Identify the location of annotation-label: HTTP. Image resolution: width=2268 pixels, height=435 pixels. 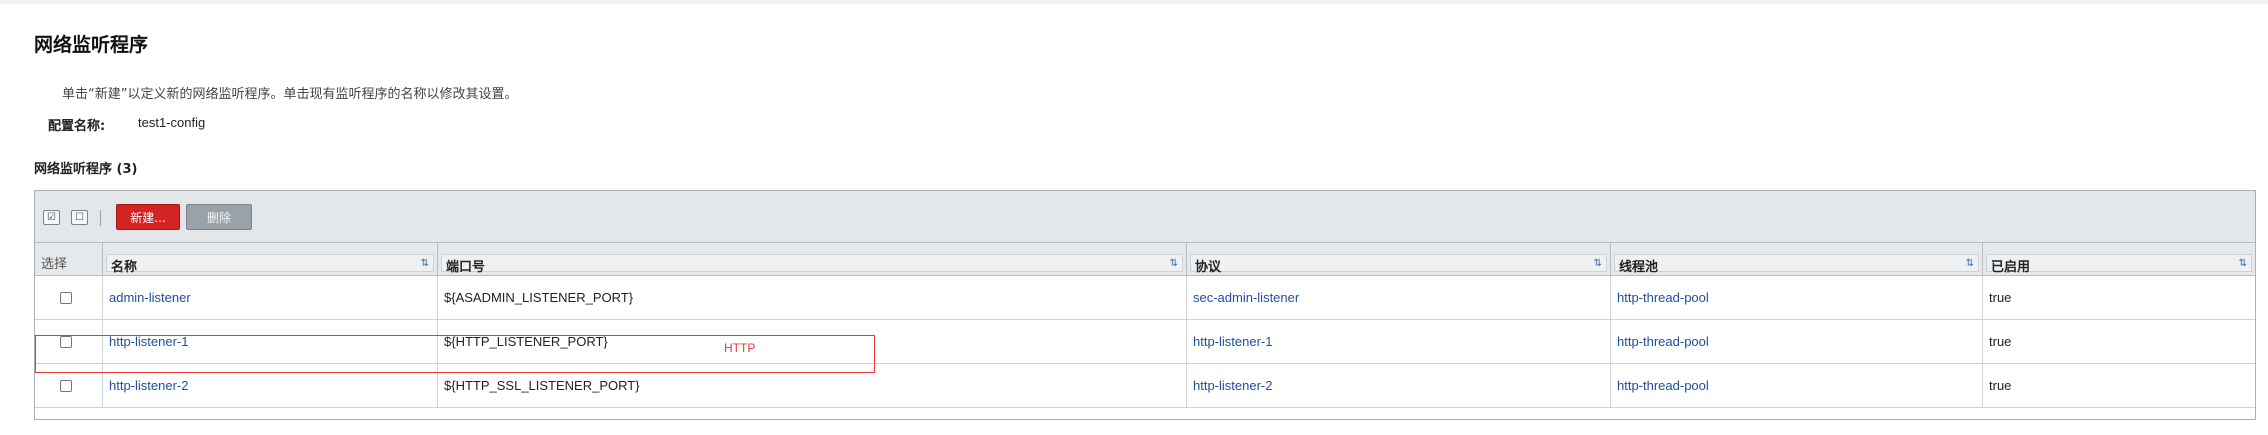
(740, 348).